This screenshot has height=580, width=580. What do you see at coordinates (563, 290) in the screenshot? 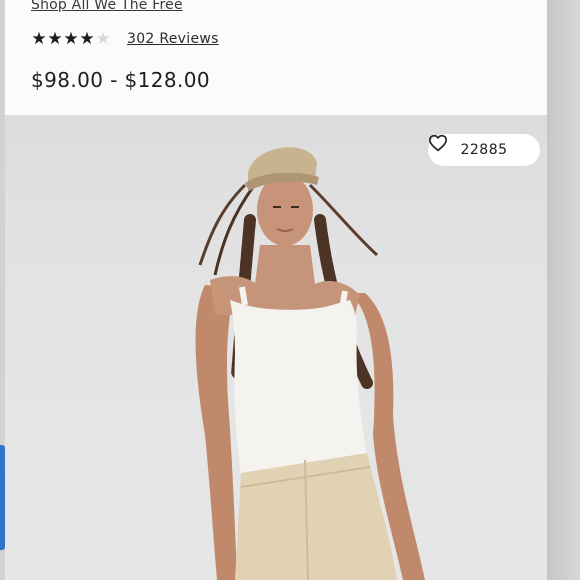
I see `adjacent-panel-edge` at bounding box center [563, 290].